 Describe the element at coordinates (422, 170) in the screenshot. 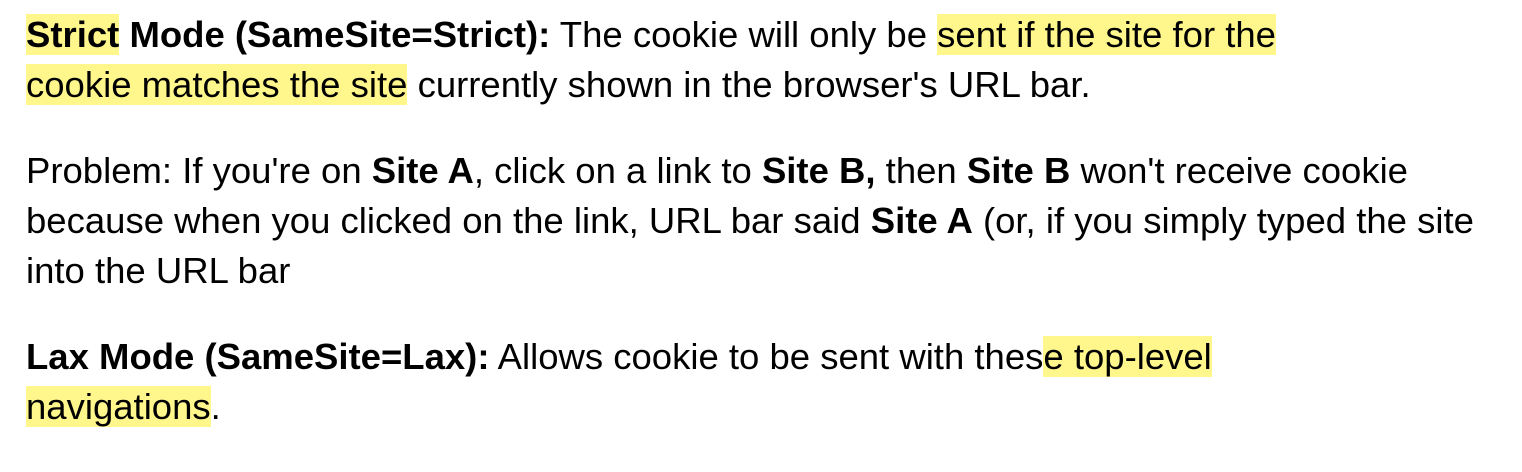

I see `problem-site-a-1: Site A` at that location.